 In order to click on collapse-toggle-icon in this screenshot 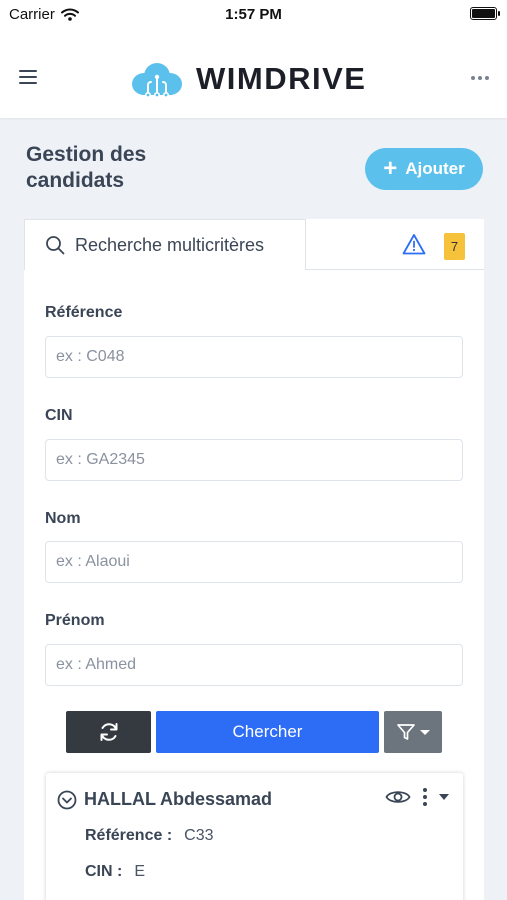, I will do `click(67, 800)`.